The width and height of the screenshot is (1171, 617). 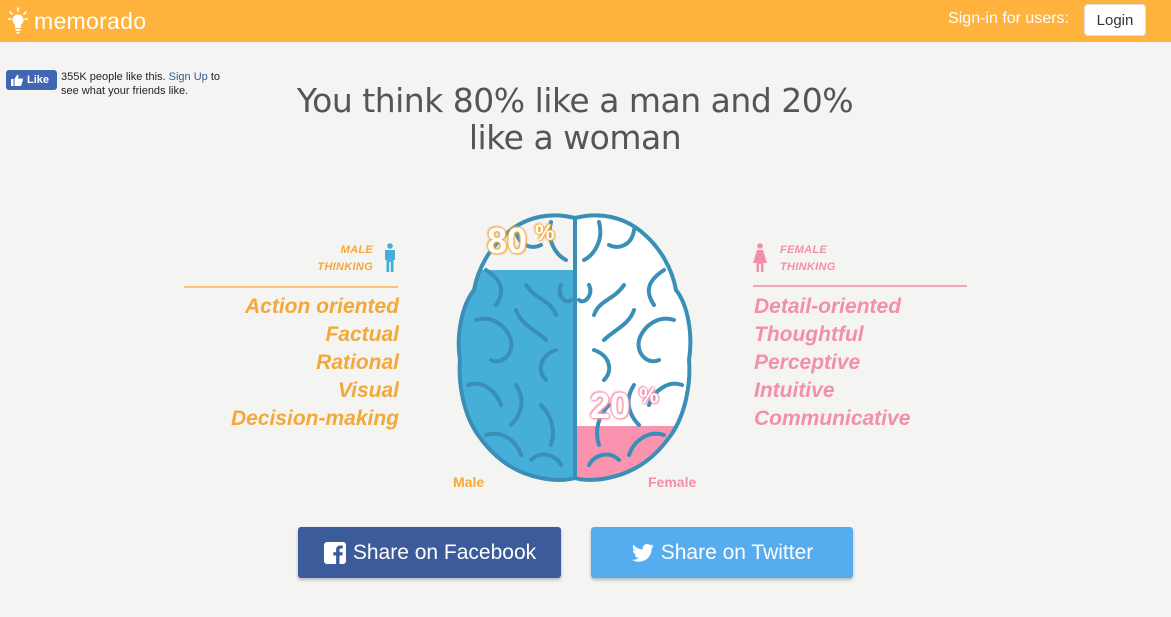 What do you see at coordinates (368, 390) in the screenshot?
I see `male-trait: Visual` at bounding box center [368, 390].